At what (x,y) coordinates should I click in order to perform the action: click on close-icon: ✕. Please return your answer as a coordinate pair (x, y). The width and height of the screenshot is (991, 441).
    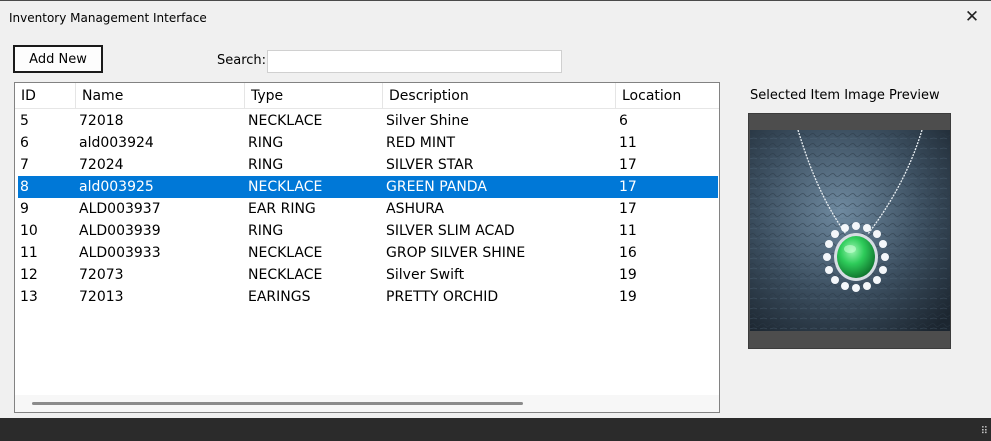
    Looking at the image, I should click on (972, 17).